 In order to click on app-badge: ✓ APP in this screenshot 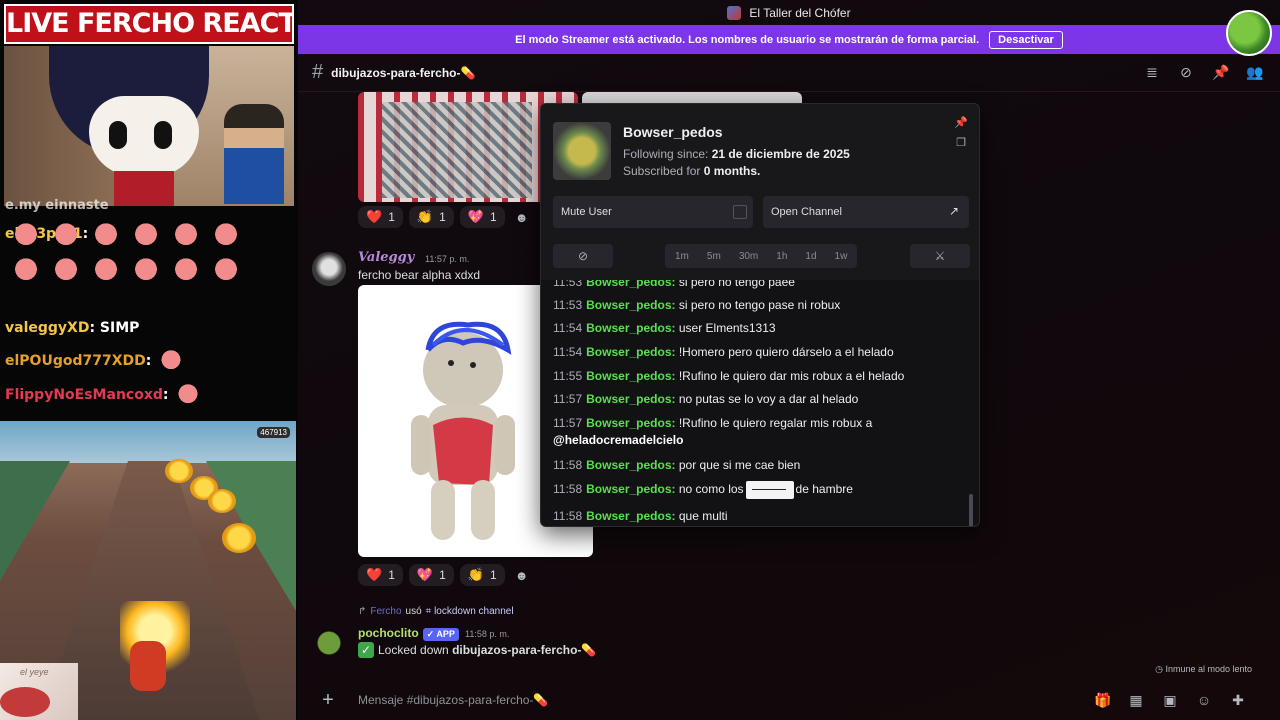, I will do `click(440, 634)`.